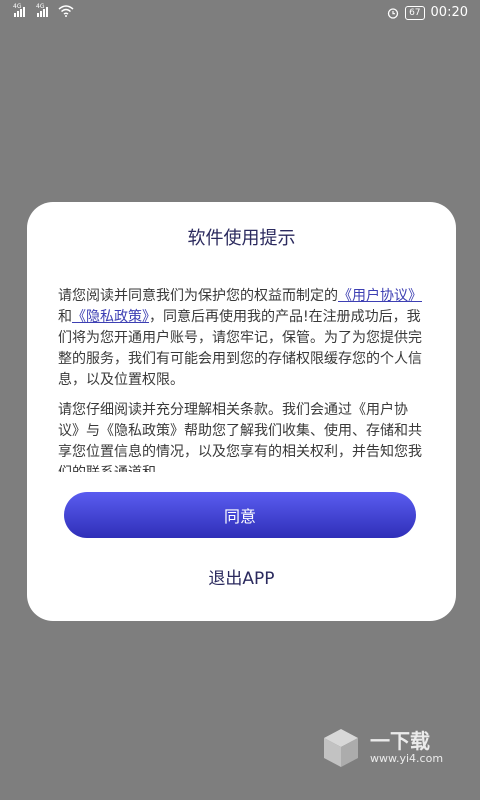 The image size is (480, 800). I want to click on user-agreement-link: 《用户协议》, so click(380, 296).